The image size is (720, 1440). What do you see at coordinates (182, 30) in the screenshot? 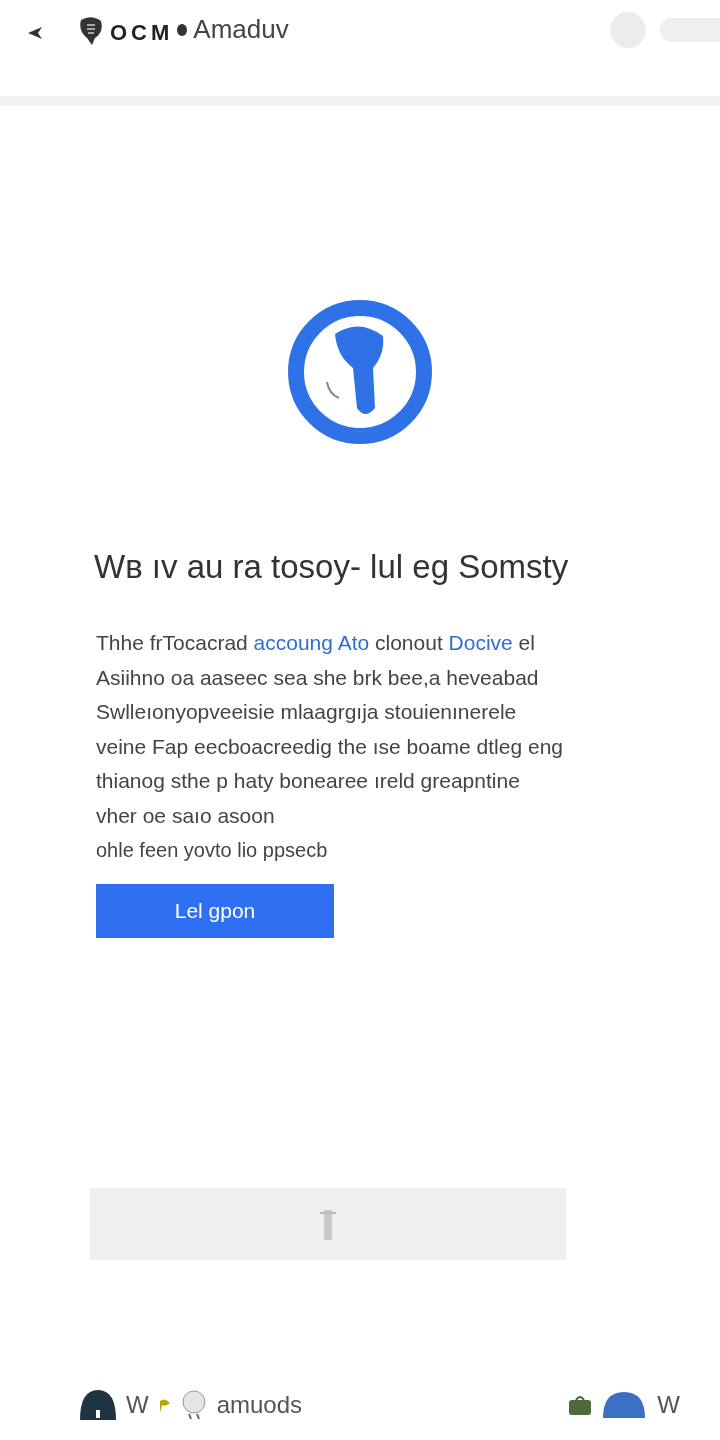
I see `blob-icon` at bounding box center [182, 30].